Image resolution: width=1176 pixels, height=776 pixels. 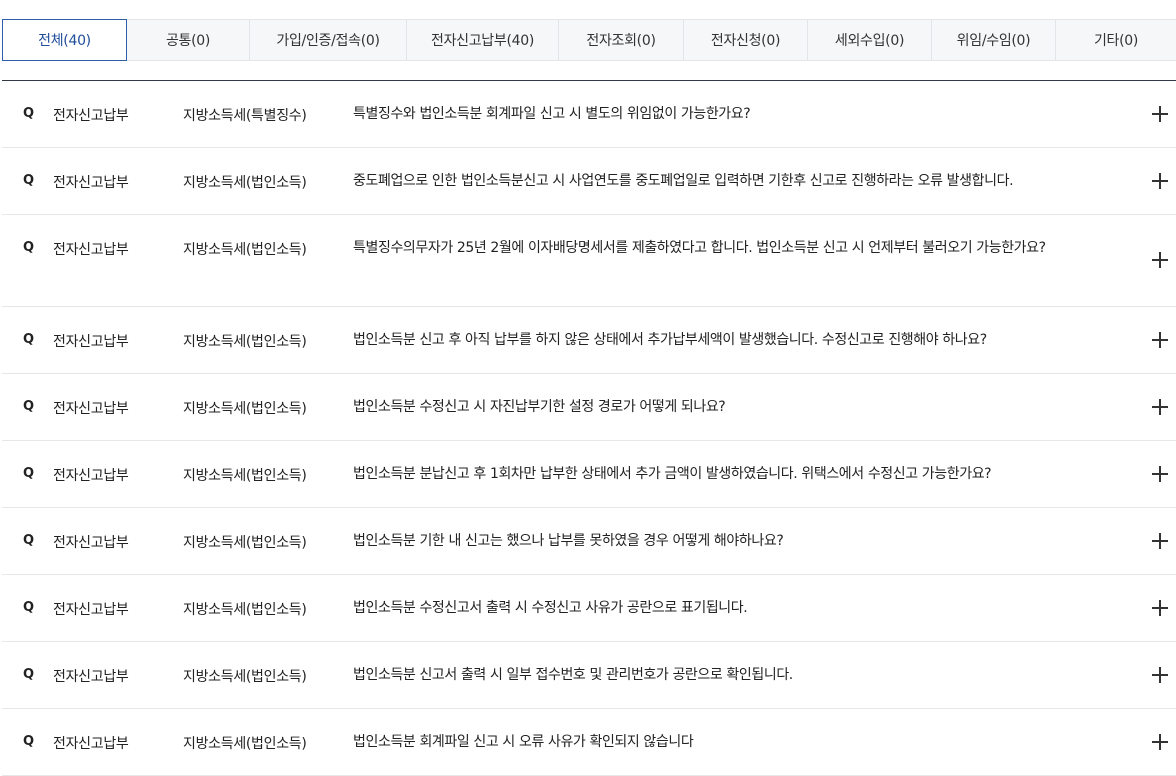 I want to click on faq-question: 법인소득분 수정신고 시 자진납부기한 설정 경로가 어떻게 되나요?, so click(x=718, y=407).